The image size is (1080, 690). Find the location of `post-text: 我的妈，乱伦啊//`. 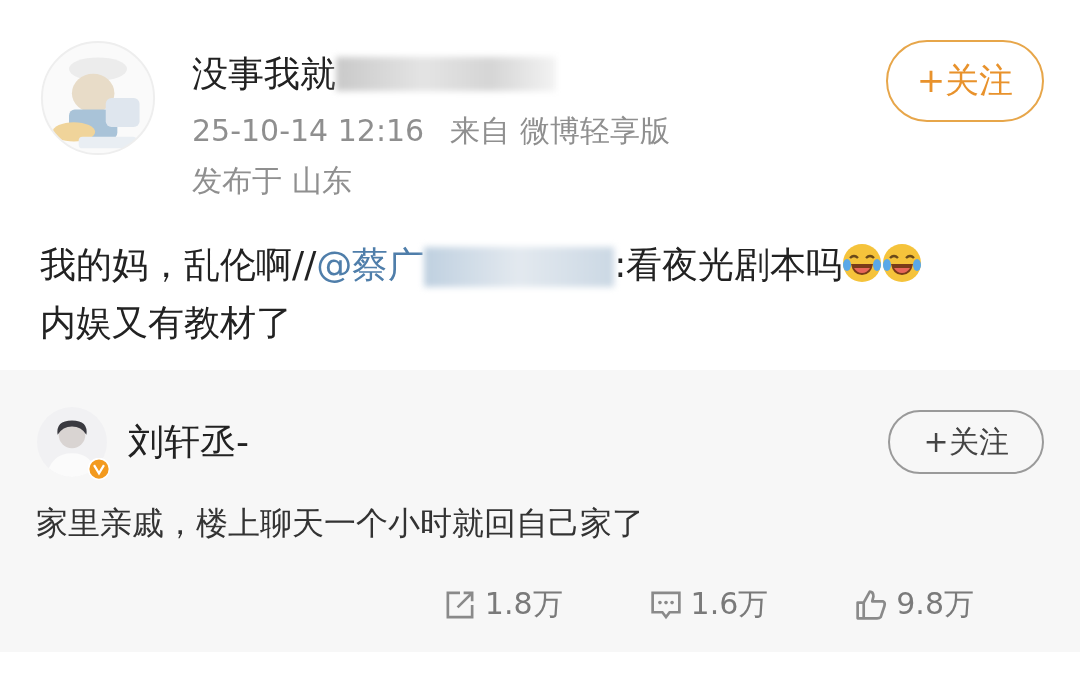

post-text: 我的妈，乱伦啊// is located at coordinates (178, 264).